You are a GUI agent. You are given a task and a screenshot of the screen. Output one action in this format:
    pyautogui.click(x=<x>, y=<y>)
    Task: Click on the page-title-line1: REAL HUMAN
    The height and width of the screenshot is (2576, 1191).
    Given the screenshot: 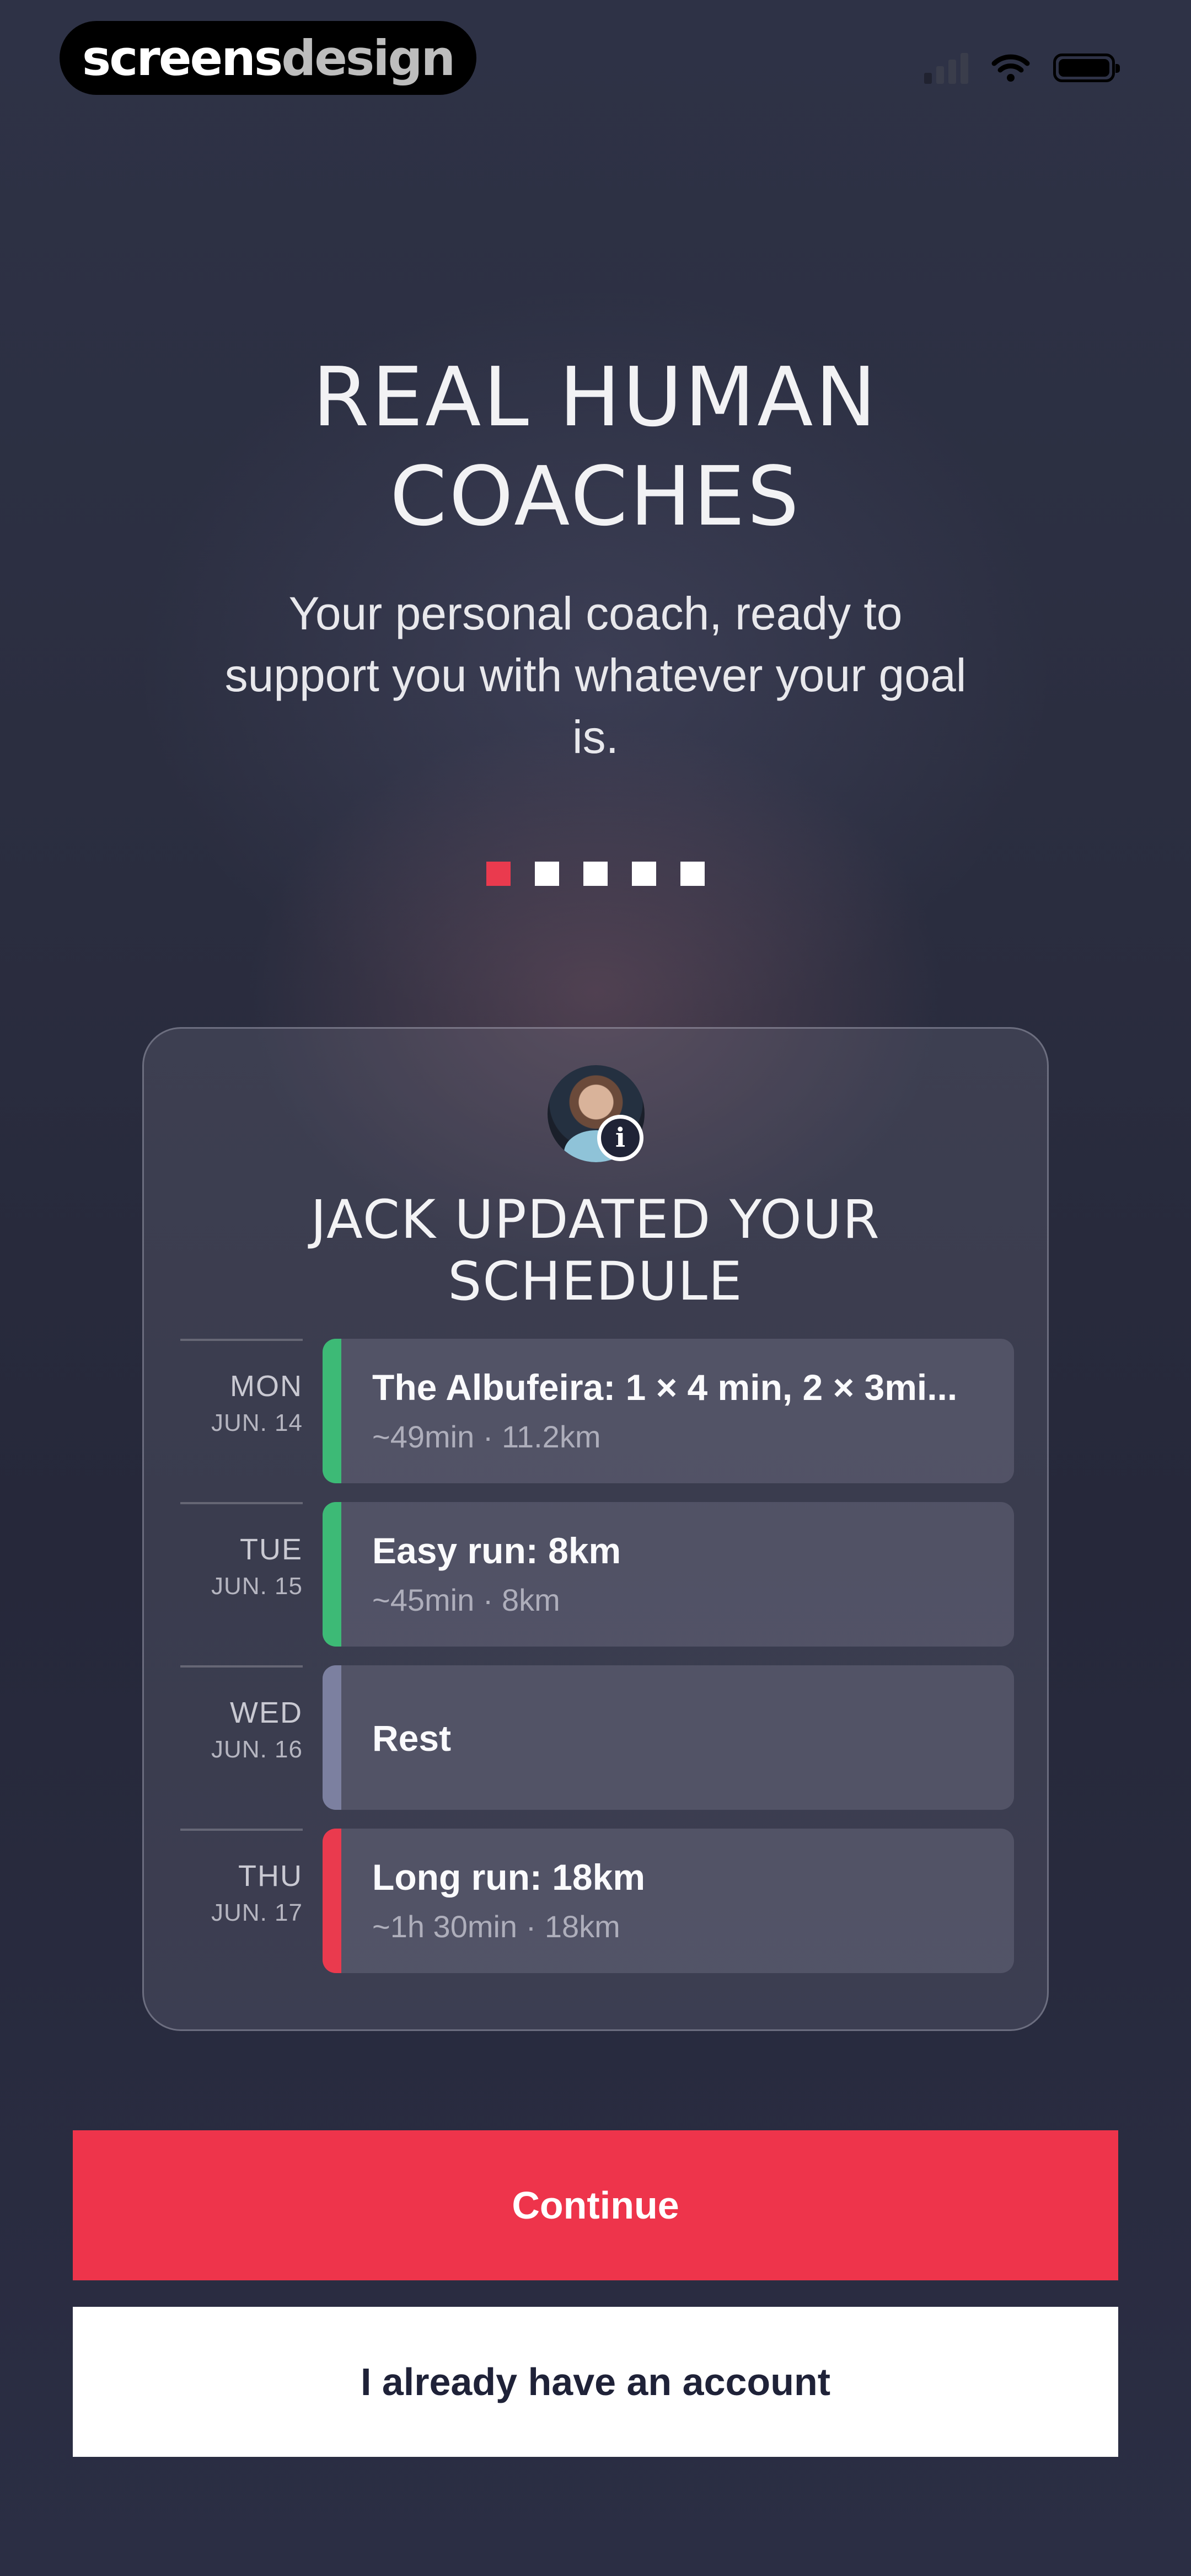 What is the action you would take?
    pyautogui.click(x=595, y=397)
    